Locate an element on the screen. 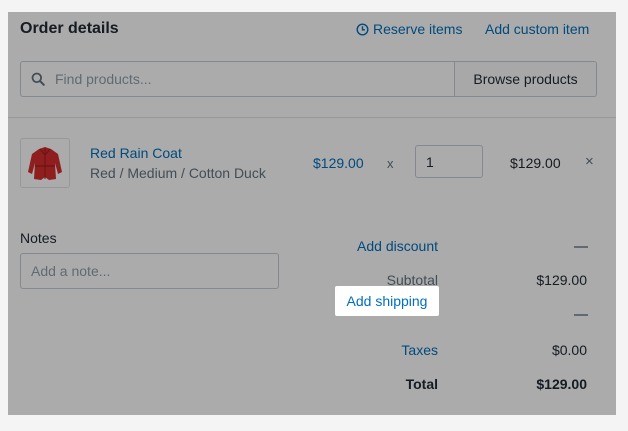 The height and width of the screenshot is (431, 628). browse-products-button: Browse products is located at coordinates (525, 79).